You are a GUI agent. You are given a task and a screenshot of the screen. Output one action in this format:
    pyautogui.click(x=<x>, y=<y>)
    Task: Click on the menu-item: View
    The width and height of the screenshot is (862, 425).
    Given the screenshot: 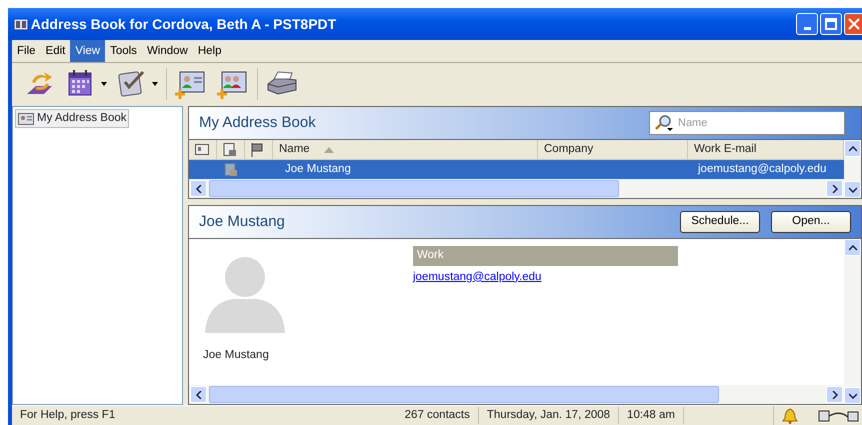 What is the action you would take?
    pyautogui.click(x=88, y=51)
    